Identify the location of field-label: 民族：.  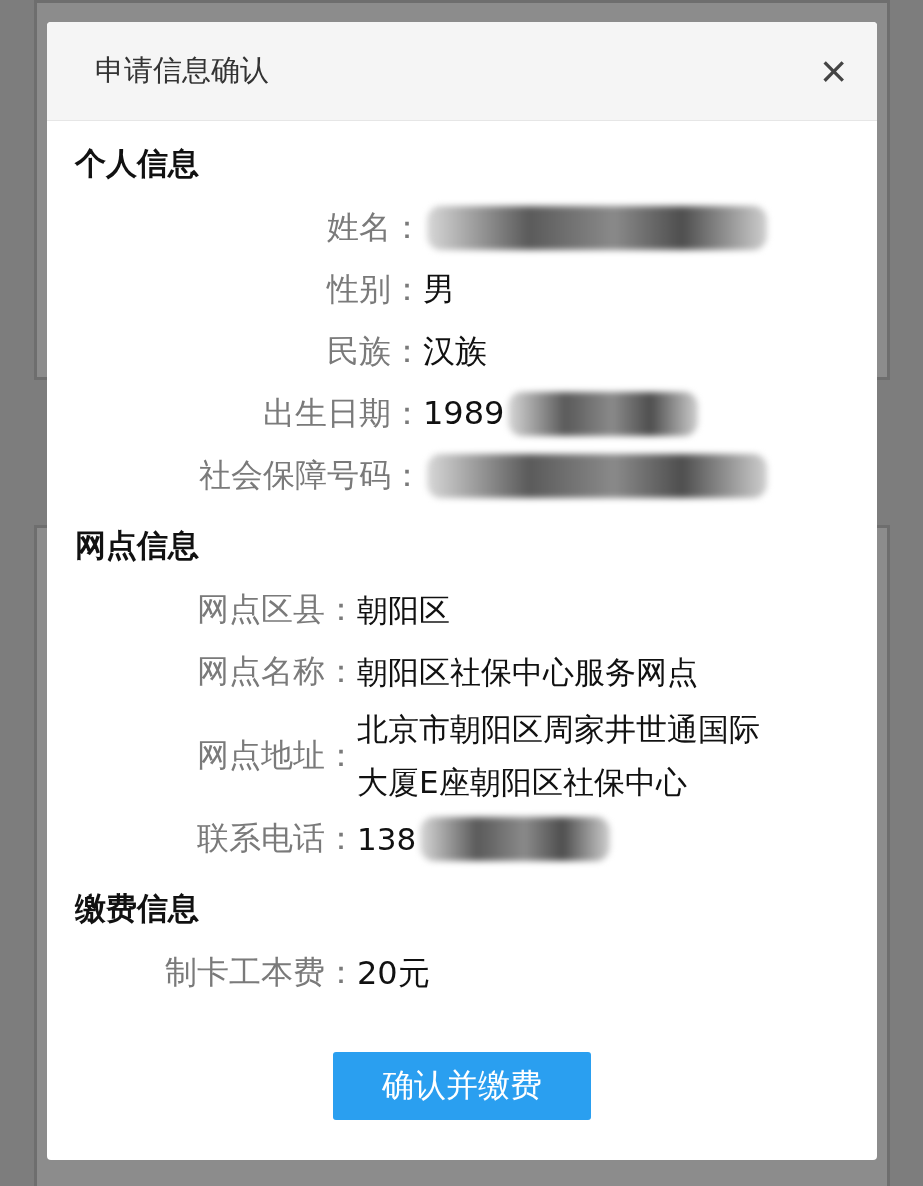
(374, 351).